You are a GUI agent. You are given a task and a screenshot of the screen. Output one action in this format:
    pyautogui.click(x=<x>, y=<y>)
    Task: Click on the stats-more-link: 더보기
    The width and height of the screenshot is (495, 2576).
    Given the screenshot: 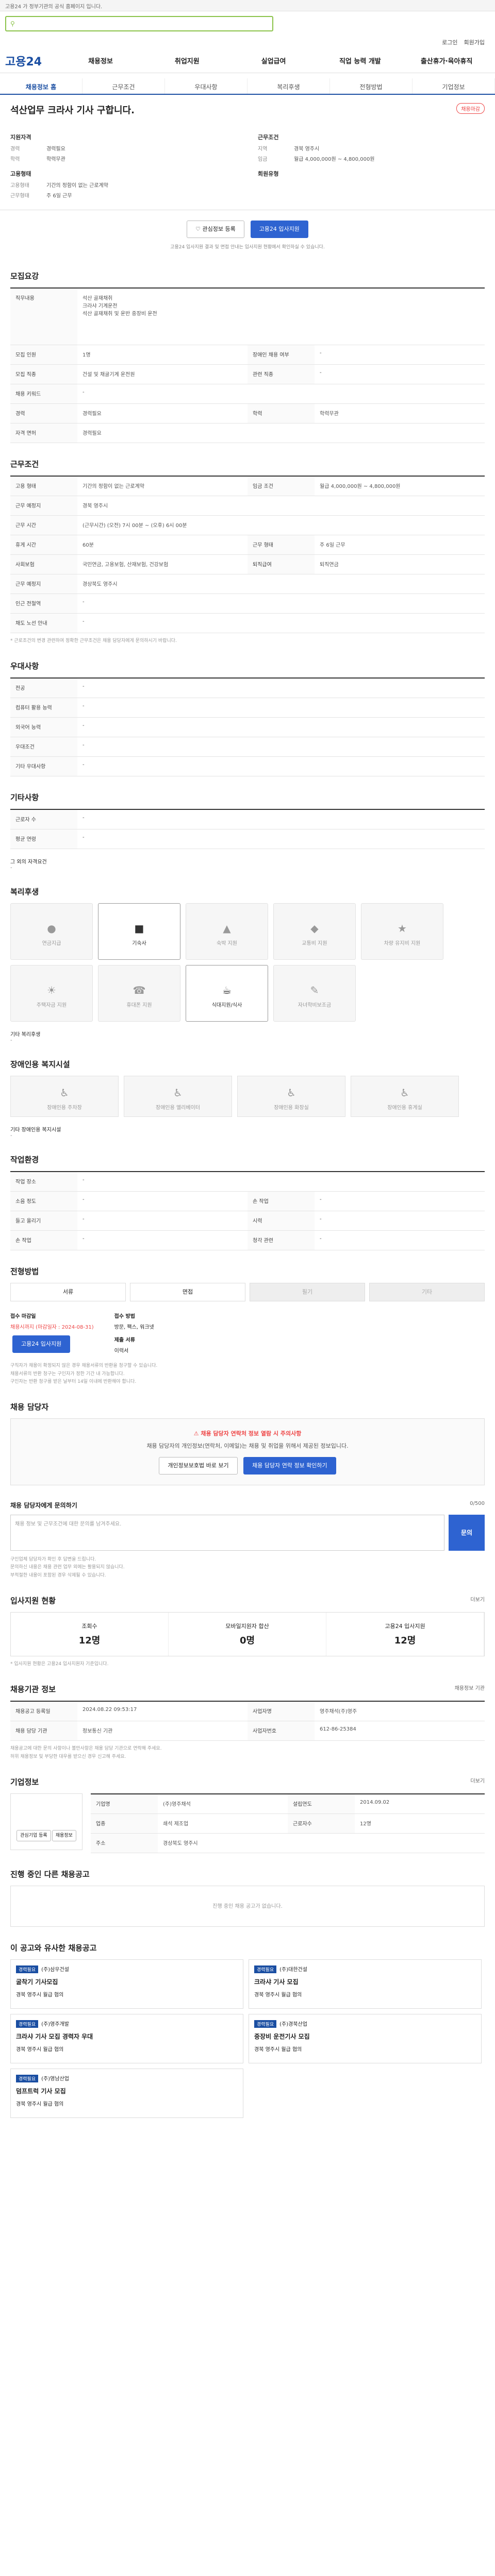 What is the action you would take?
    pyautogui.click(x=478, y=1599)
    